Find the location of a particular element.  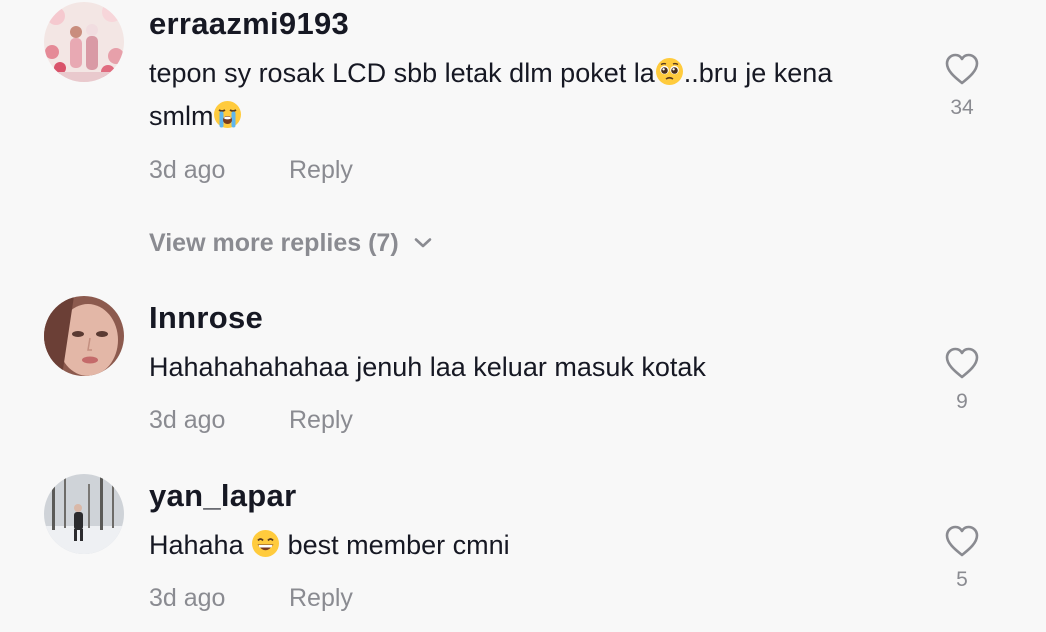

pleading-face-emoji is located at coordinates (669, 71).